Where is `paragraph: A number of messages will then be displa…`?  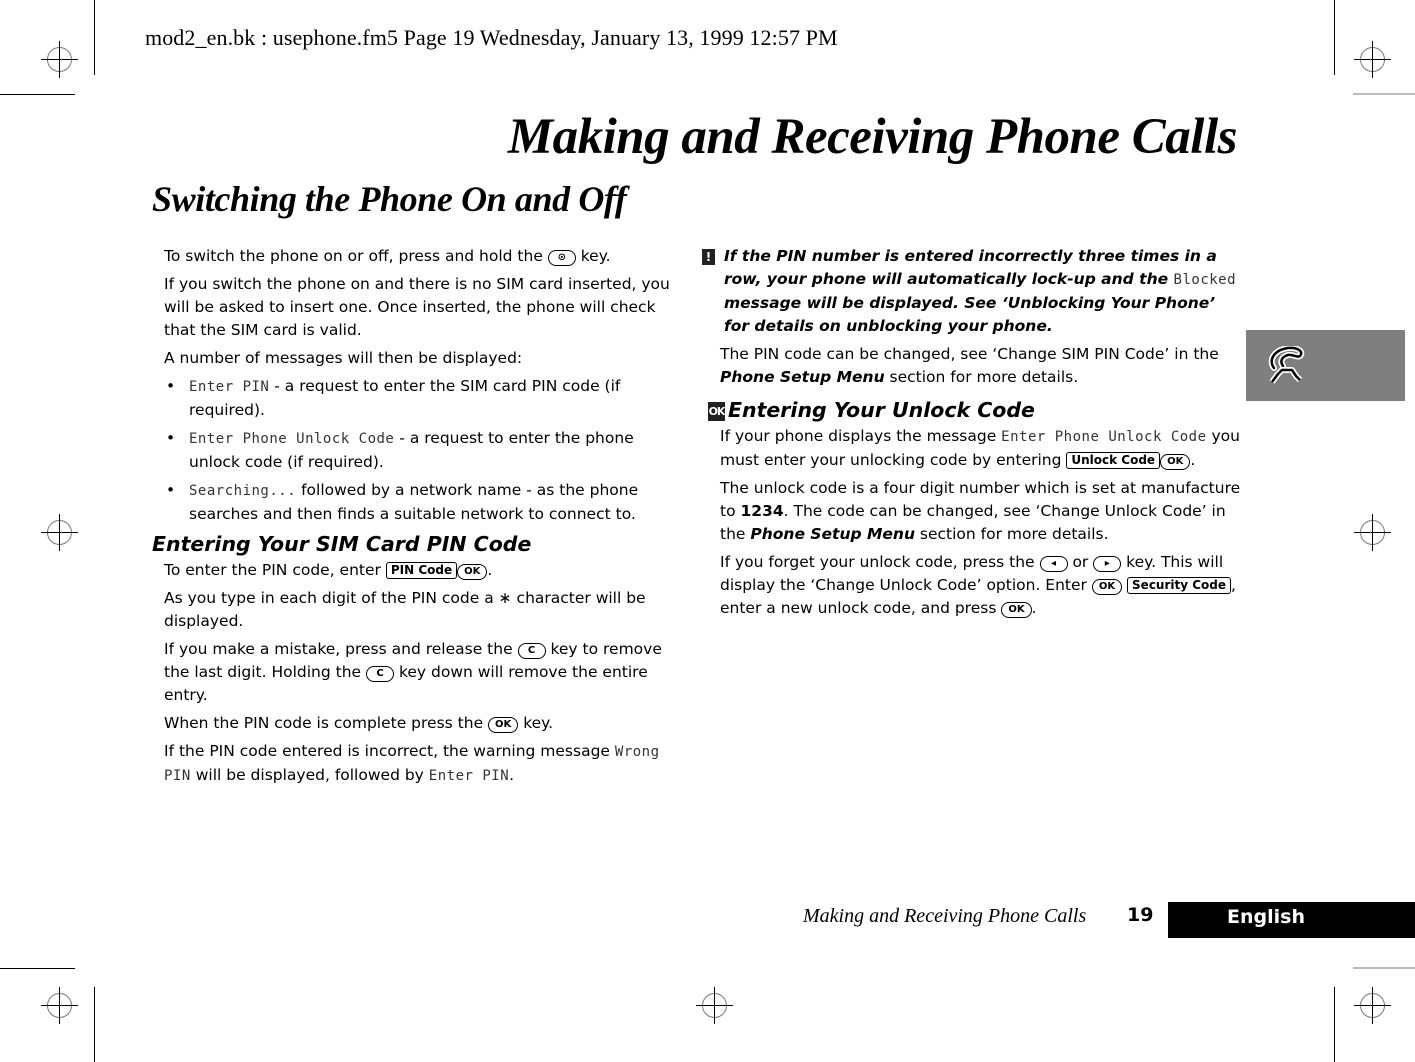 paragraph: A number of messages will then be displa… is located at coordinates (343, 358).